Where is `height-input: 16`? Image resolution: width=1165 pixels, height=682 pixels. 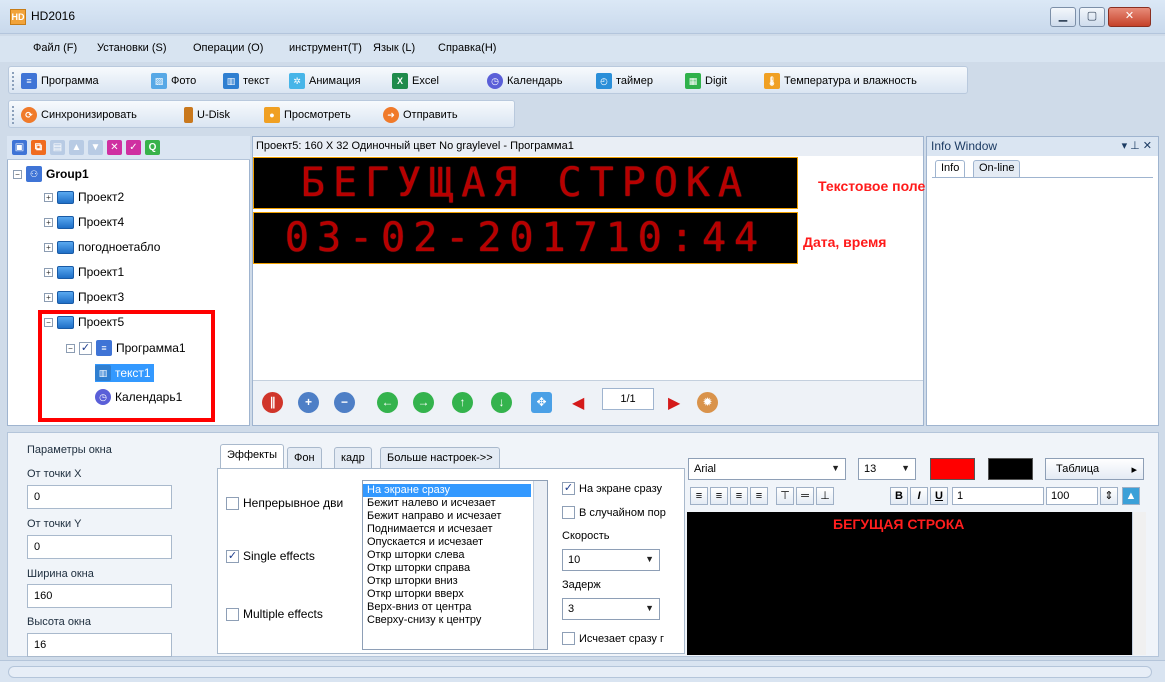
height-input: 16 is located at coordinates (99, 645).